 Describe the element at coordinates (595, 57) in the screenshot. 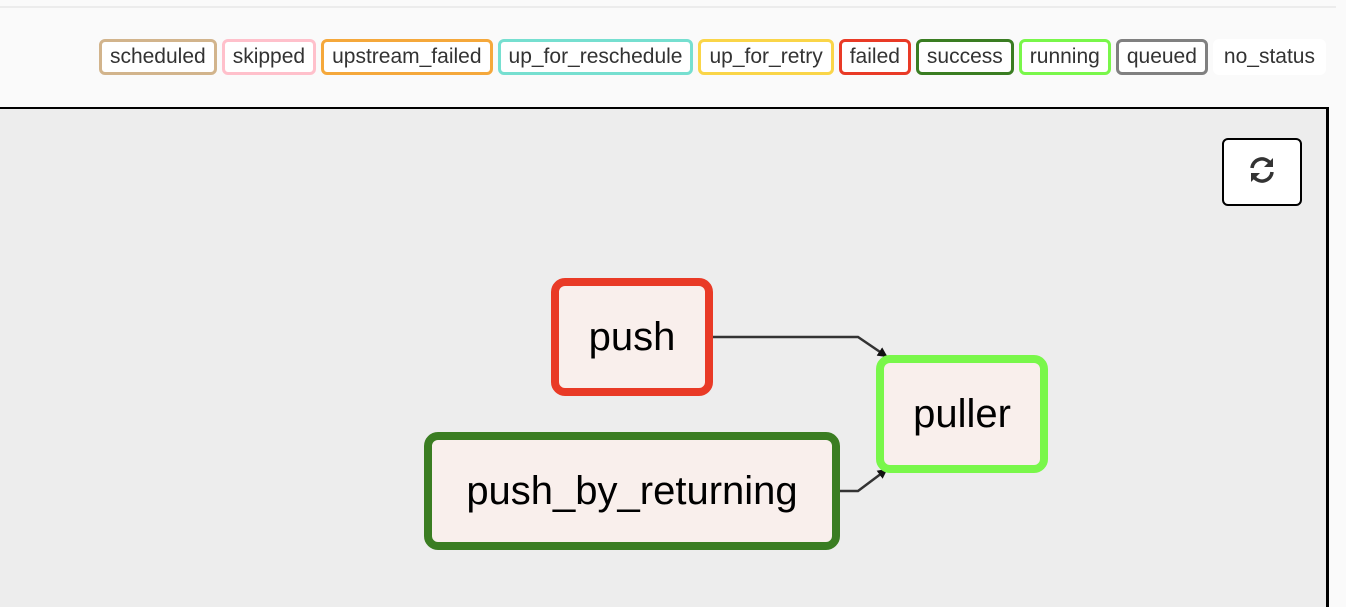

I see `legend-up-for-reschedule: up_for_reschedule` at that location.